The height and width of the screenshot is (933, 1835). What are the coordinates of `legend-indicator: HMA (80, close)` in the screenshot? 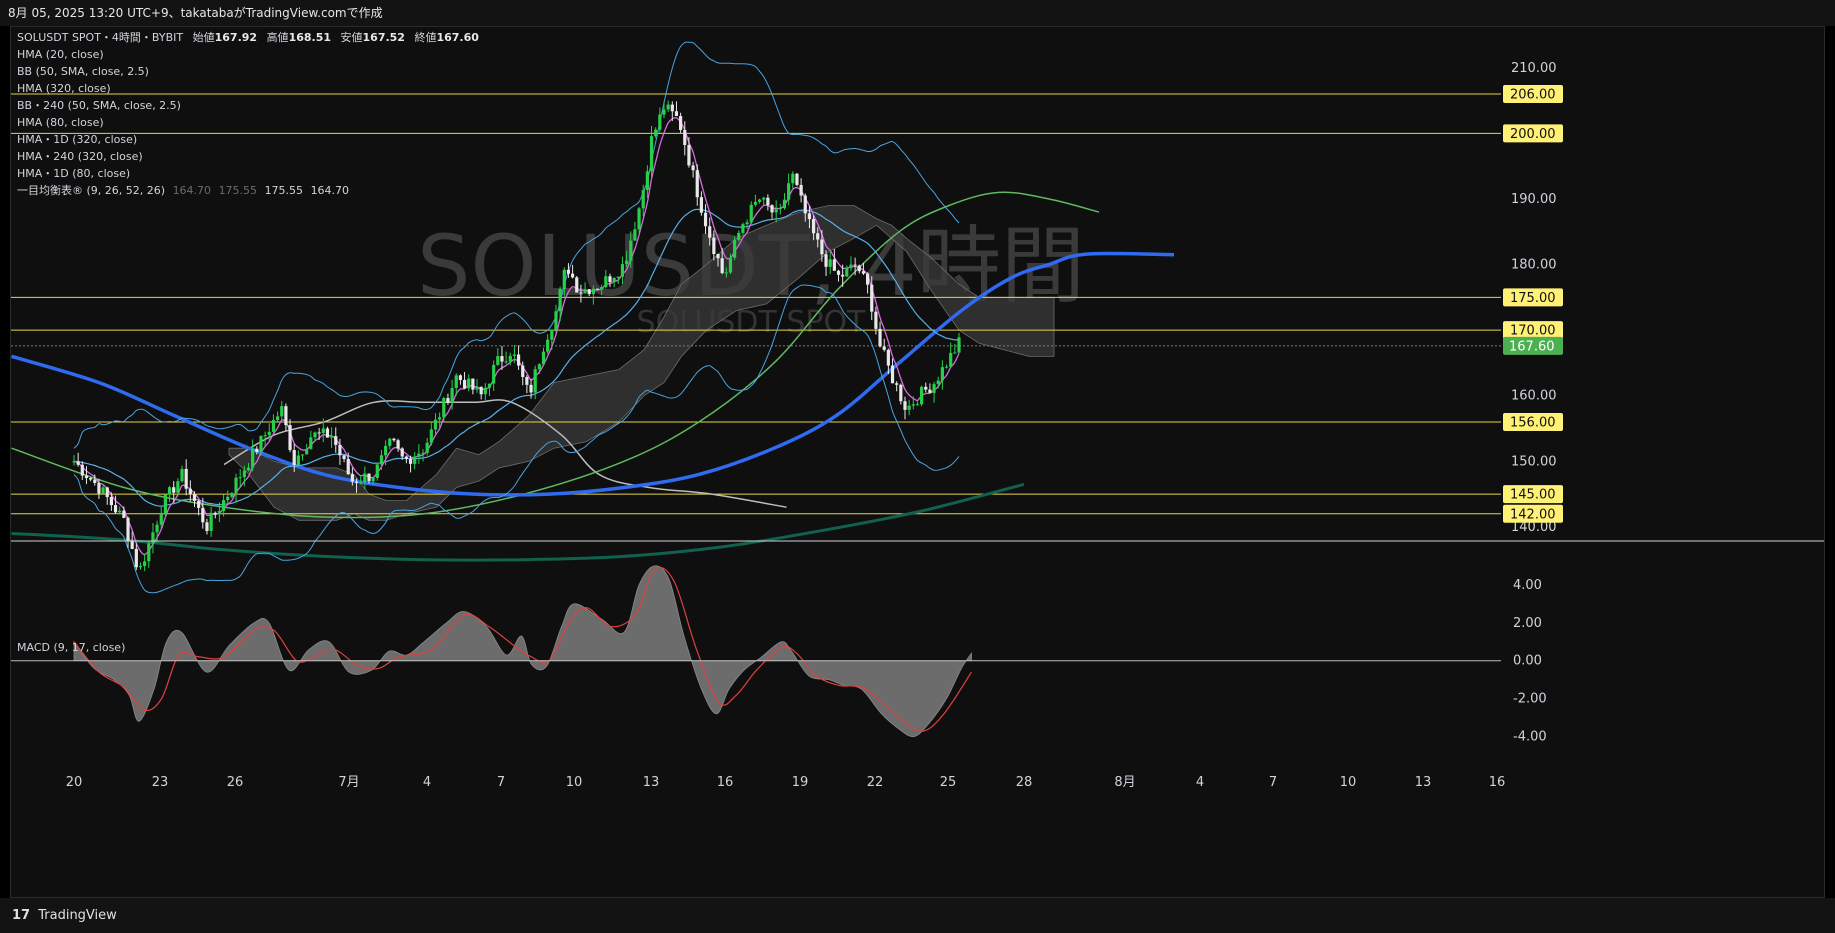 It's located at (248, 122).